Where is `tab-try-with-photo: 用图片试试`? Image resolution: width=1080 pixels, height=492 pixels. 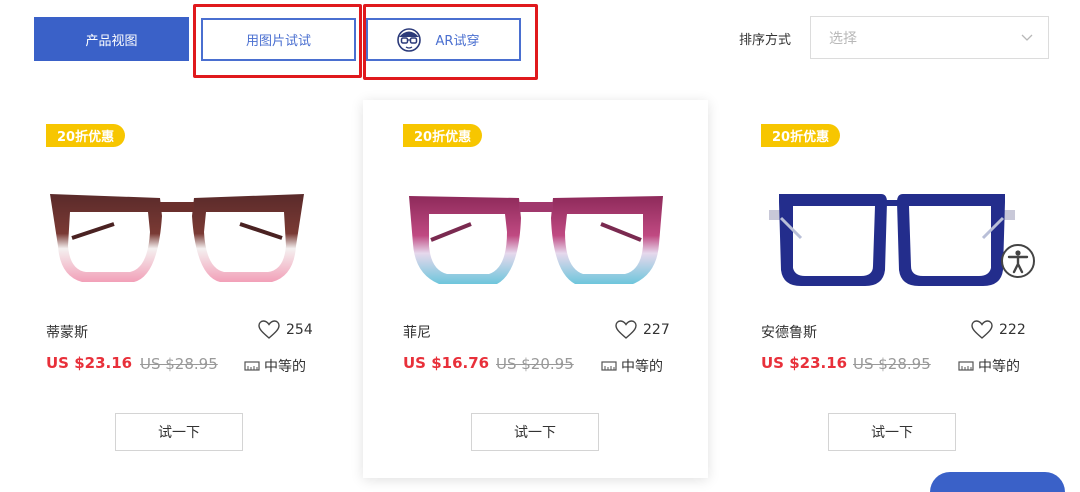
tab-try-with-photo: 用图片试试 is located at coordinates (278, 39).